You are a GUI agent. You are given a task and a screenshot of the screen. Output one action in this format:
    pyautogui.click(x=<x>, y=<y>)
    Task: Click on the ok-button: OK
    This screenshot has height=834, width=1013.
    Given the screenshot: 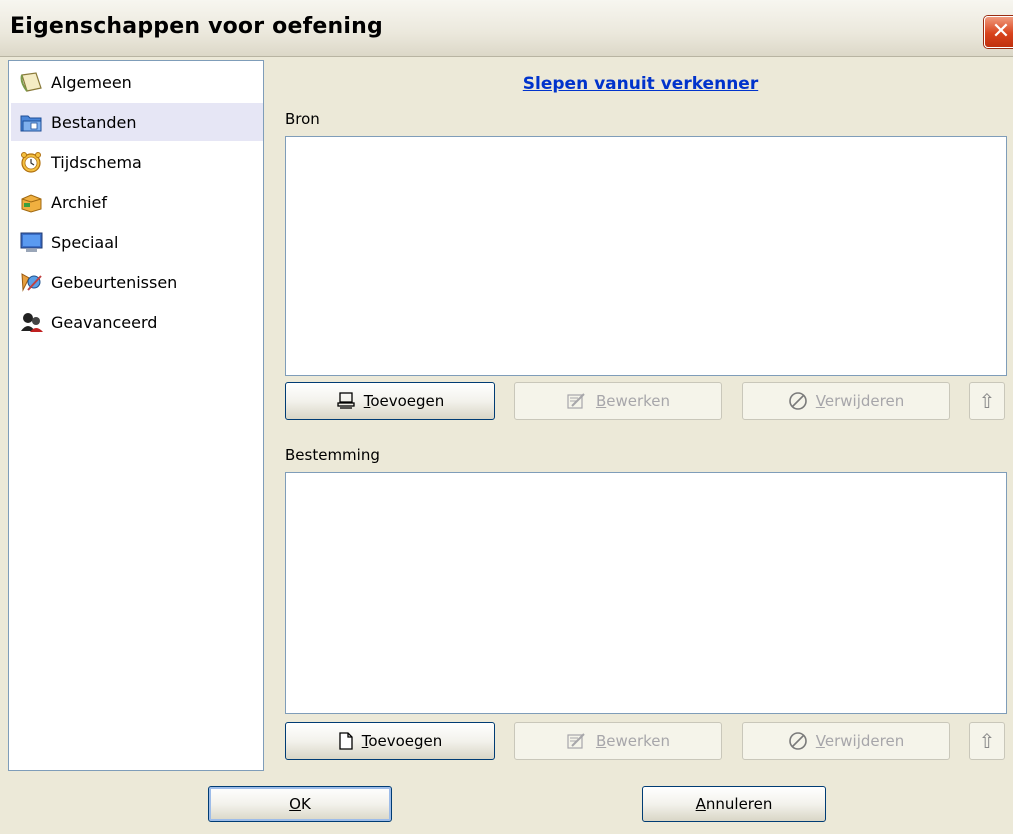 What is the action you would take?
    pyautogui.click(x=300, y=804)
    